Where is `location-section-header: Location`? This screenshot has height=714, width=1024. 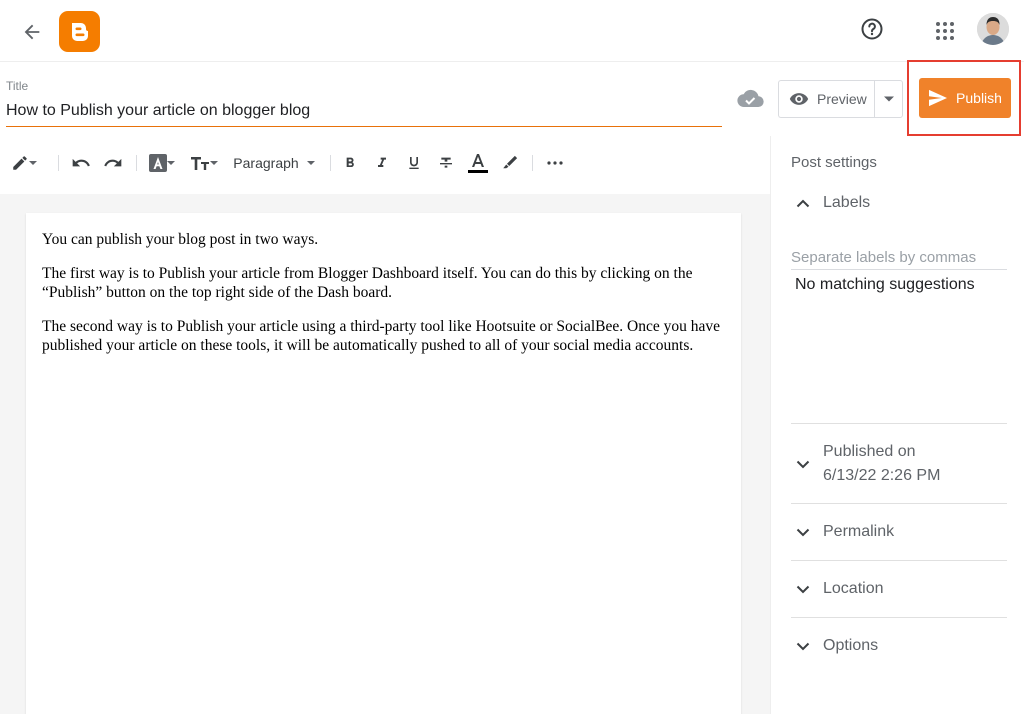 location-section-header: Location is located at coordinates (899, 589).